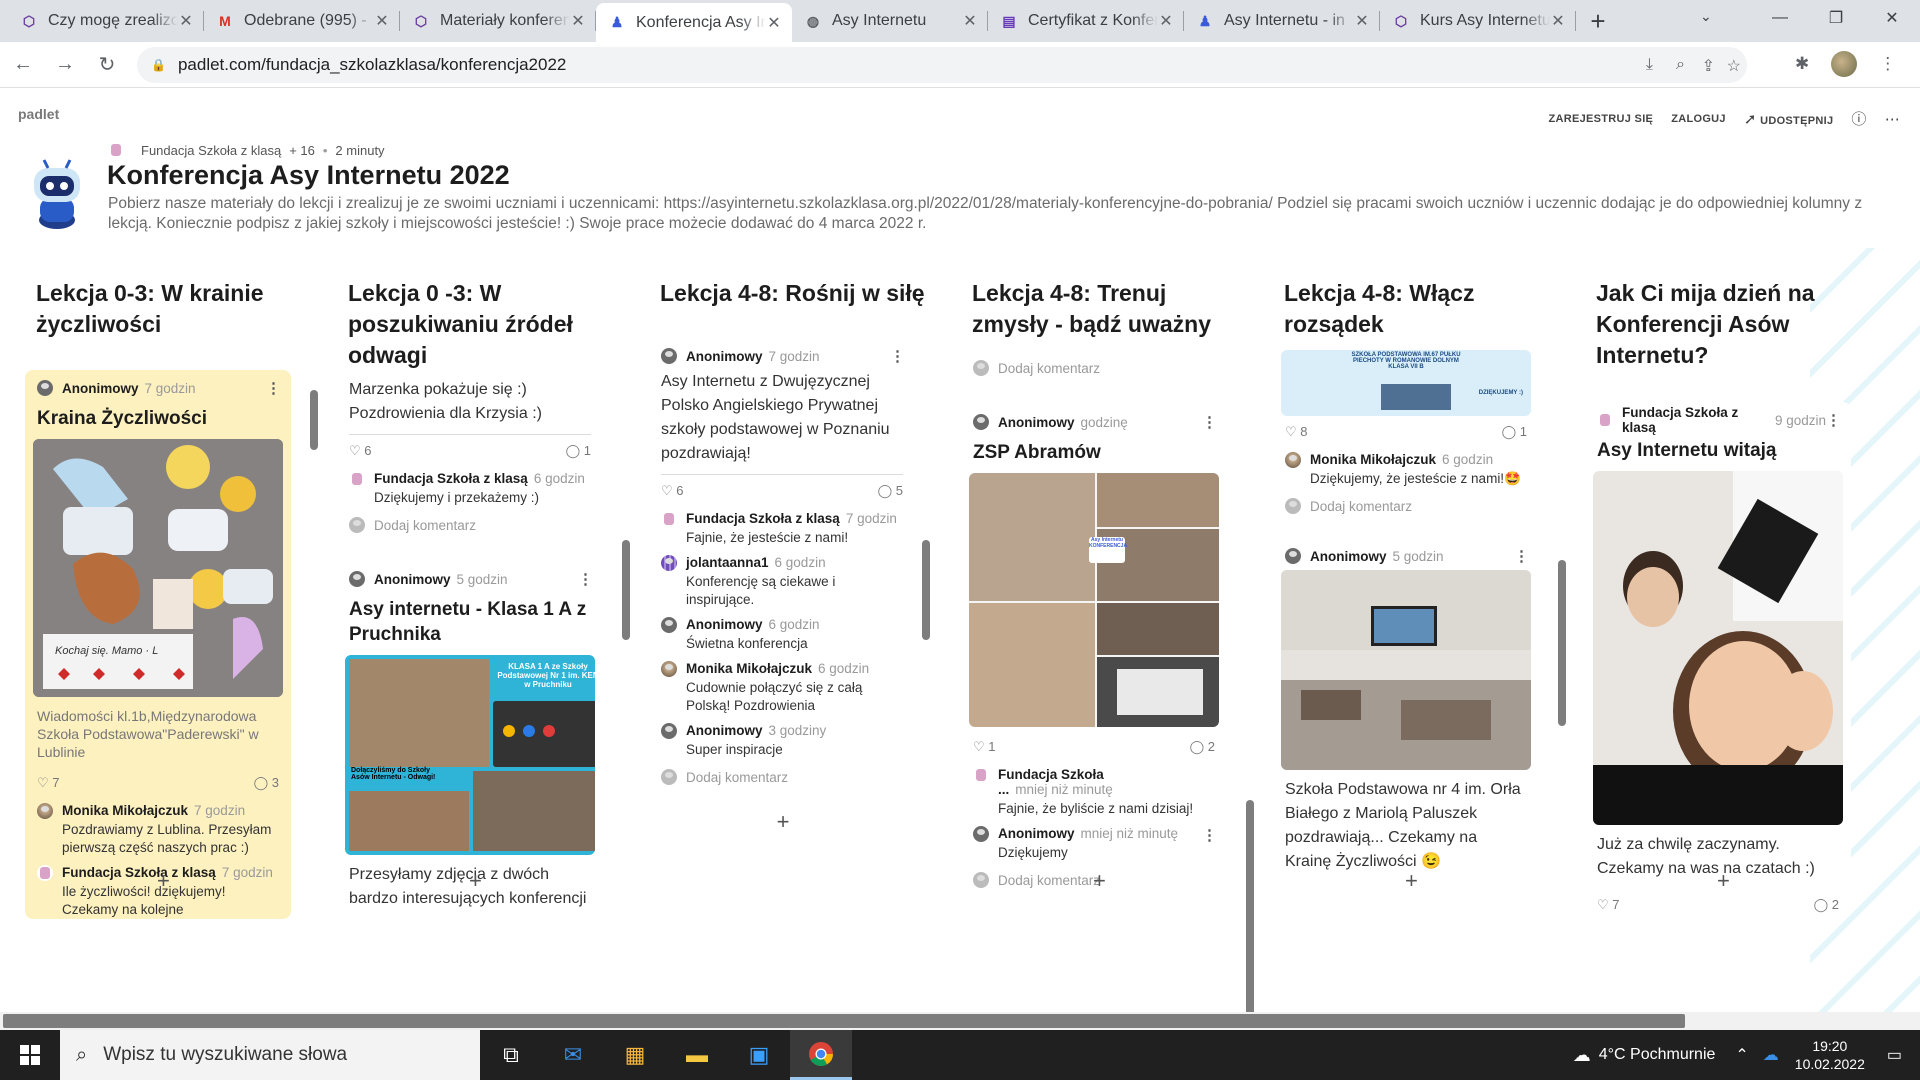 This screenshot has height=1080, width=1920. I want to click on store-icon: ▦, so click(635, 1055).